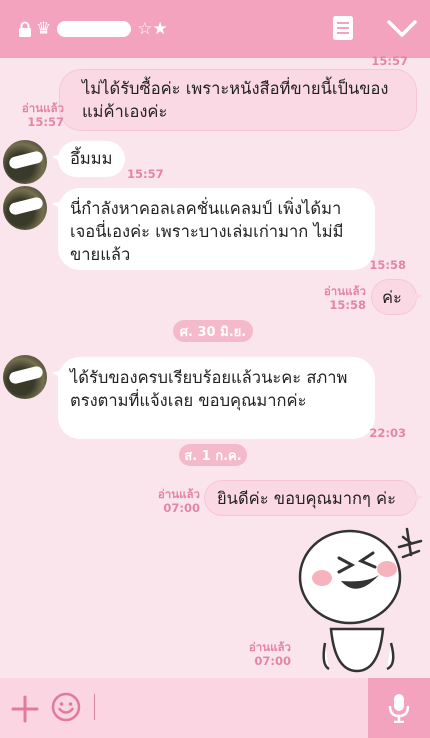  What do you see at coordinates (402, 29) in the screenshot?
I see `chevron-down-icon` at bounding box center [402, 29].